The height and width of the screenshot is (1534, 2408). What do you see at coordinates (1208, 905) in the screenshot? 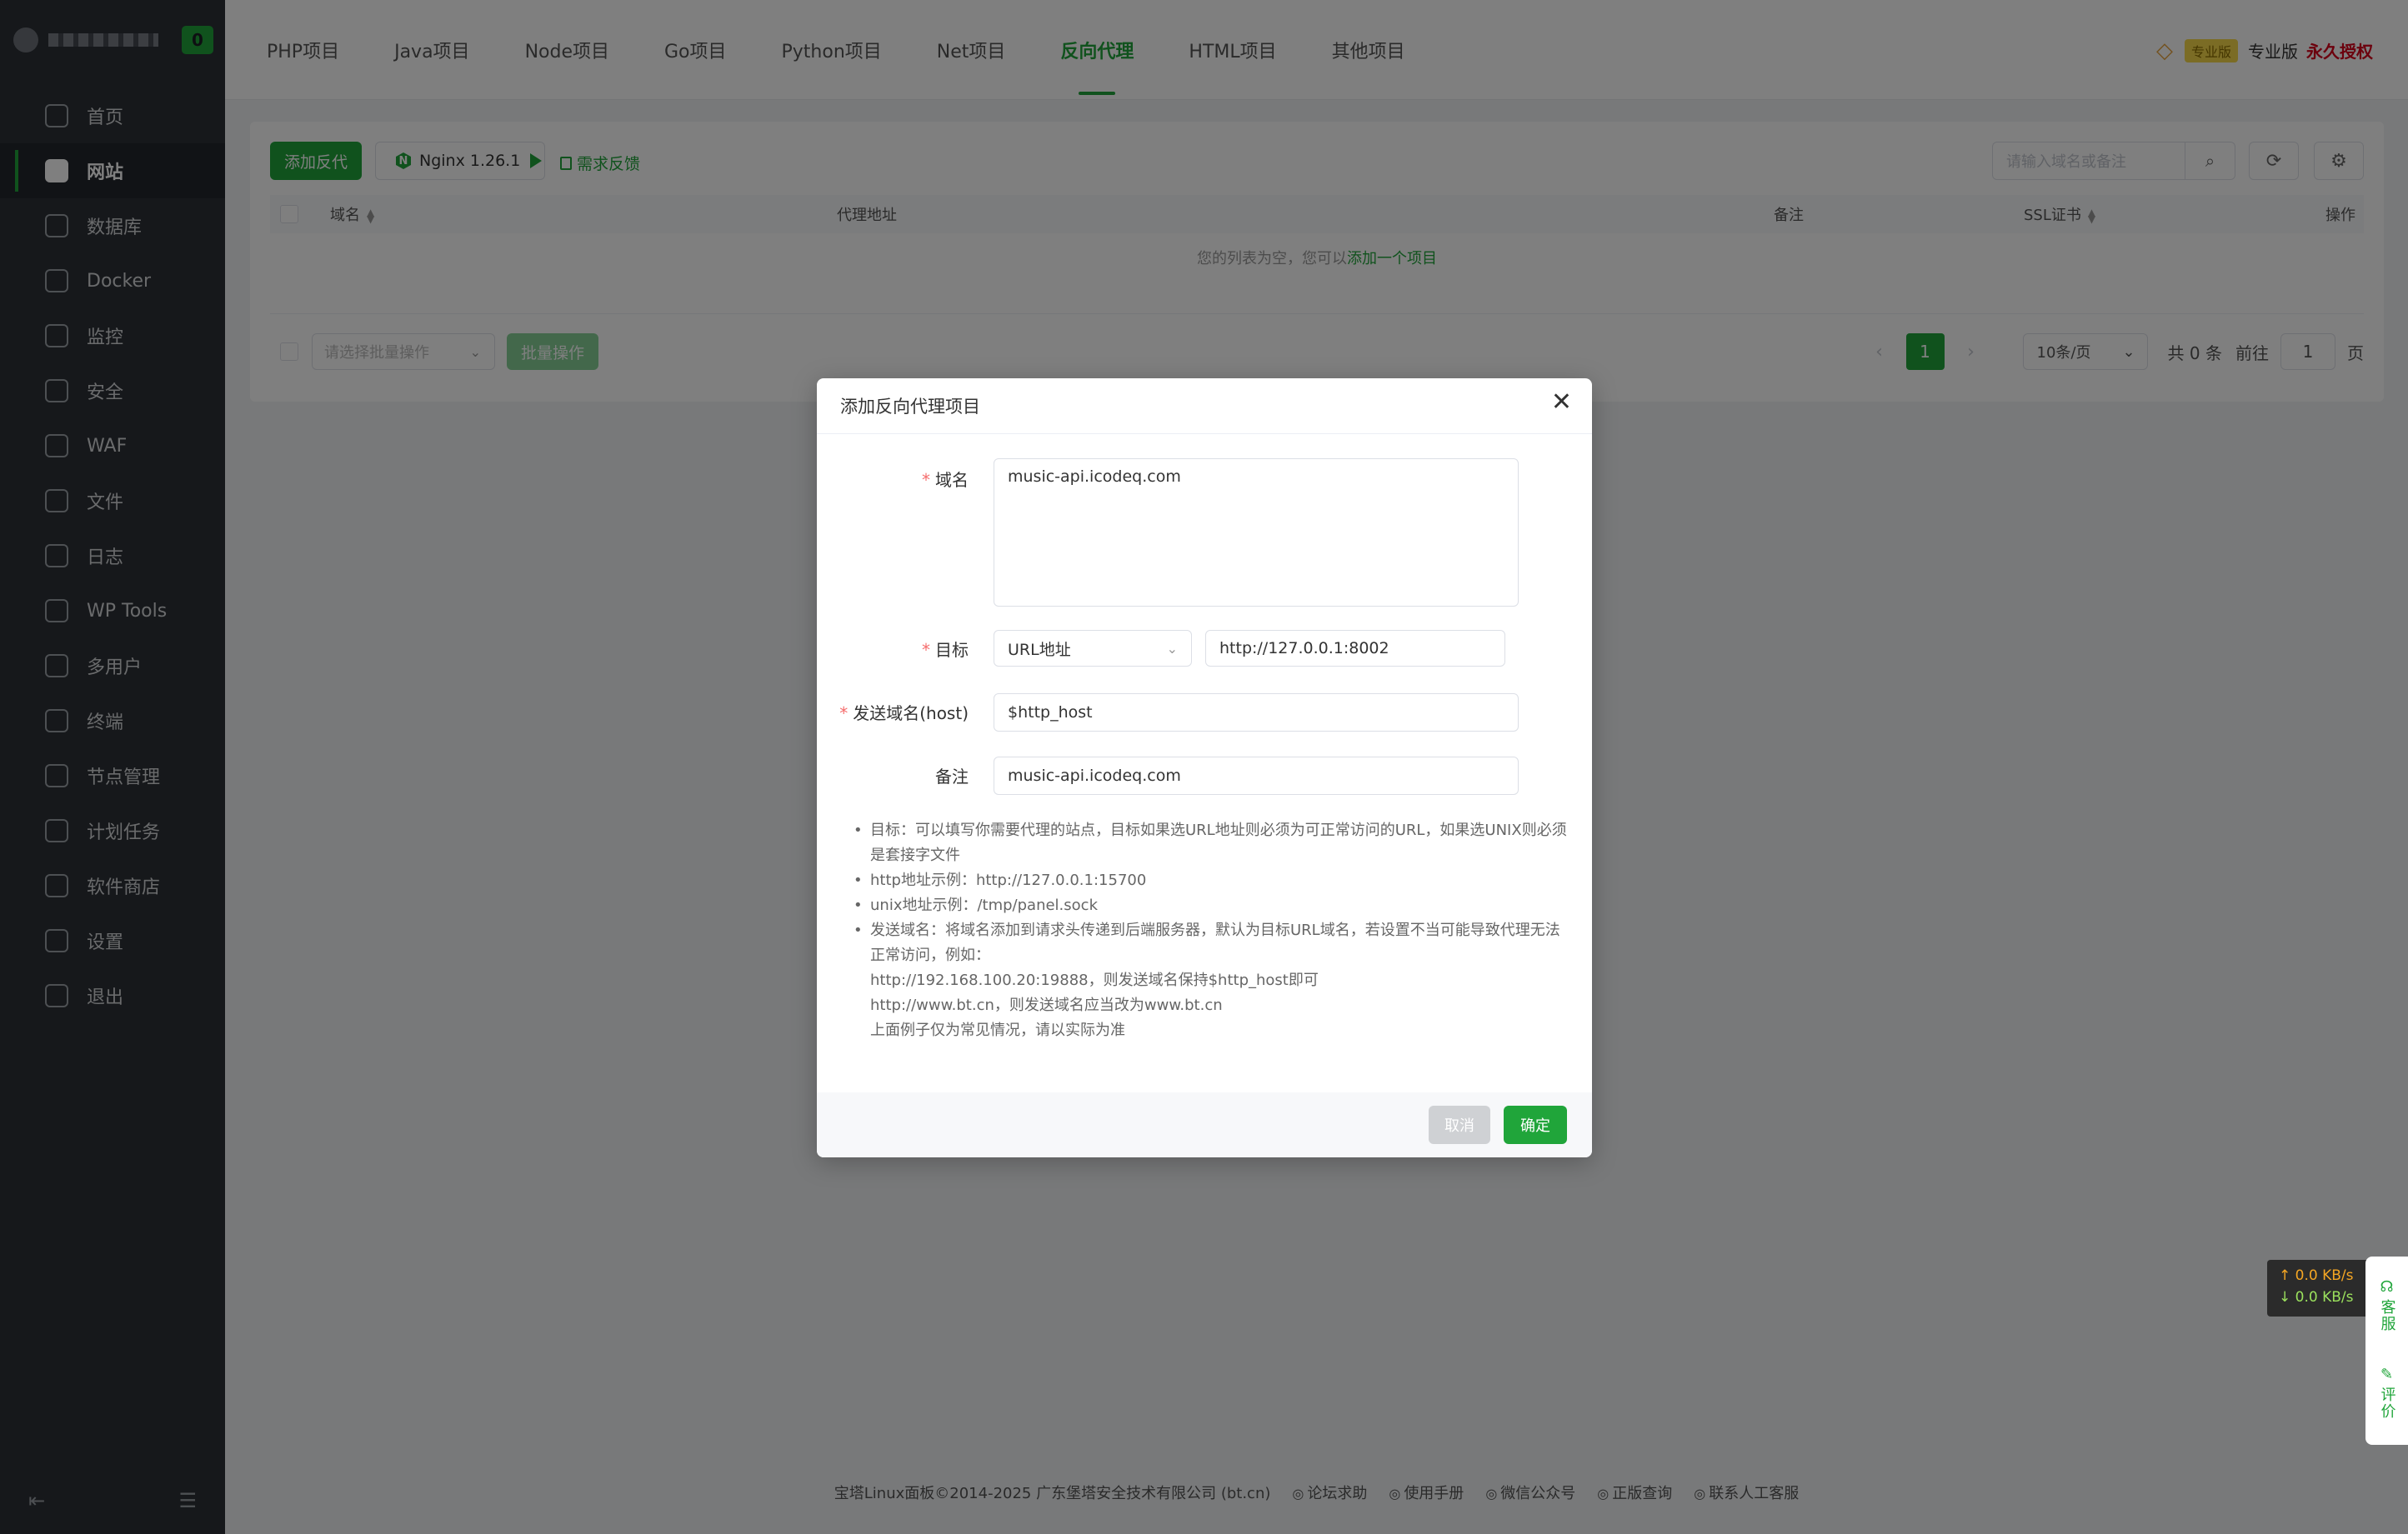
I see `note-item: unix地址示例：/tmp/panel.sock` at bounding box center [1208, 905].